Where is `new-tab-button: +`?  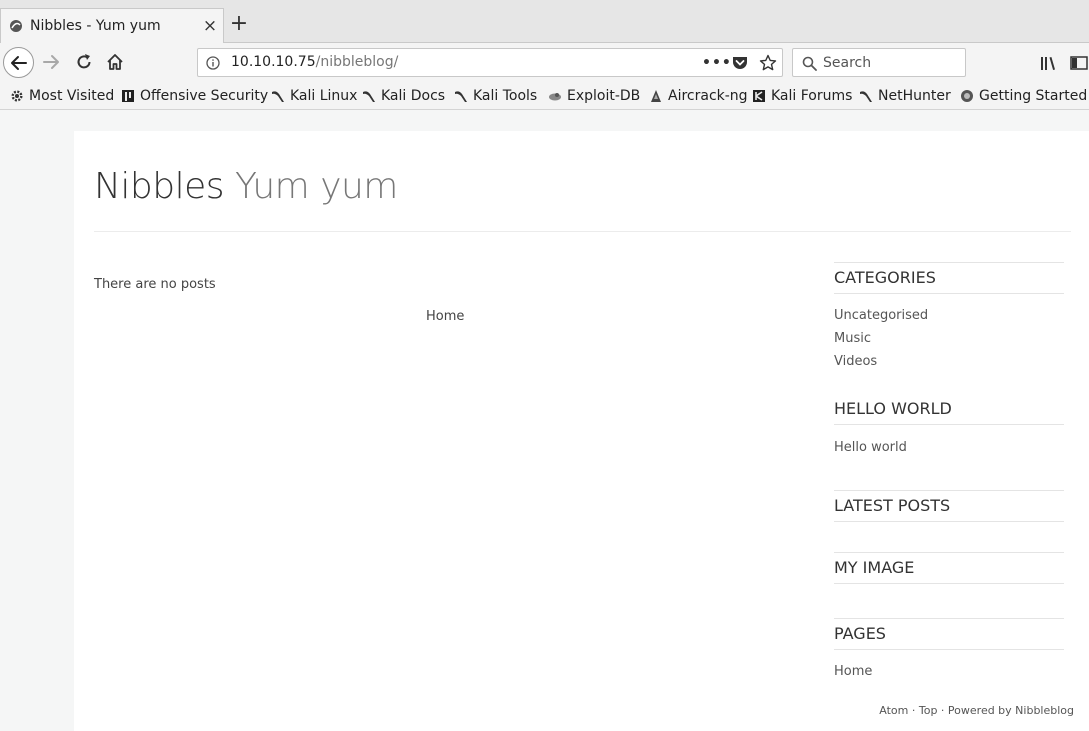
new-tab-button: + is located at coordinates (239, 24).